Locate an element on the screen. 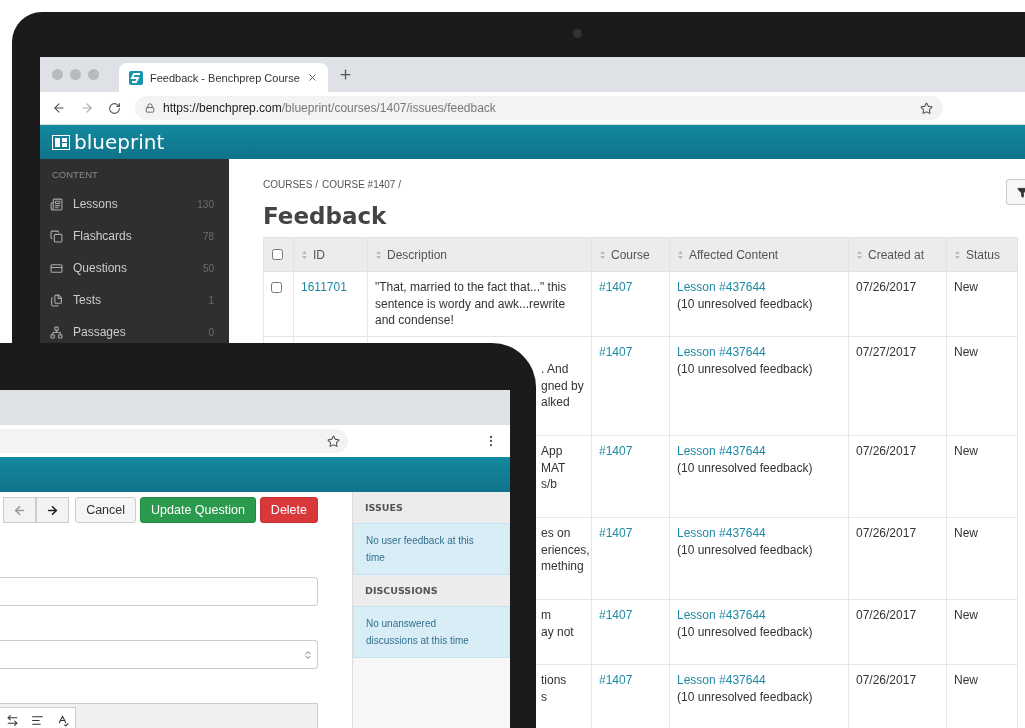 Image resolution: width=1025 pixels, height=728 pixels. column-header: Created at is located at coordinates (897, 254).